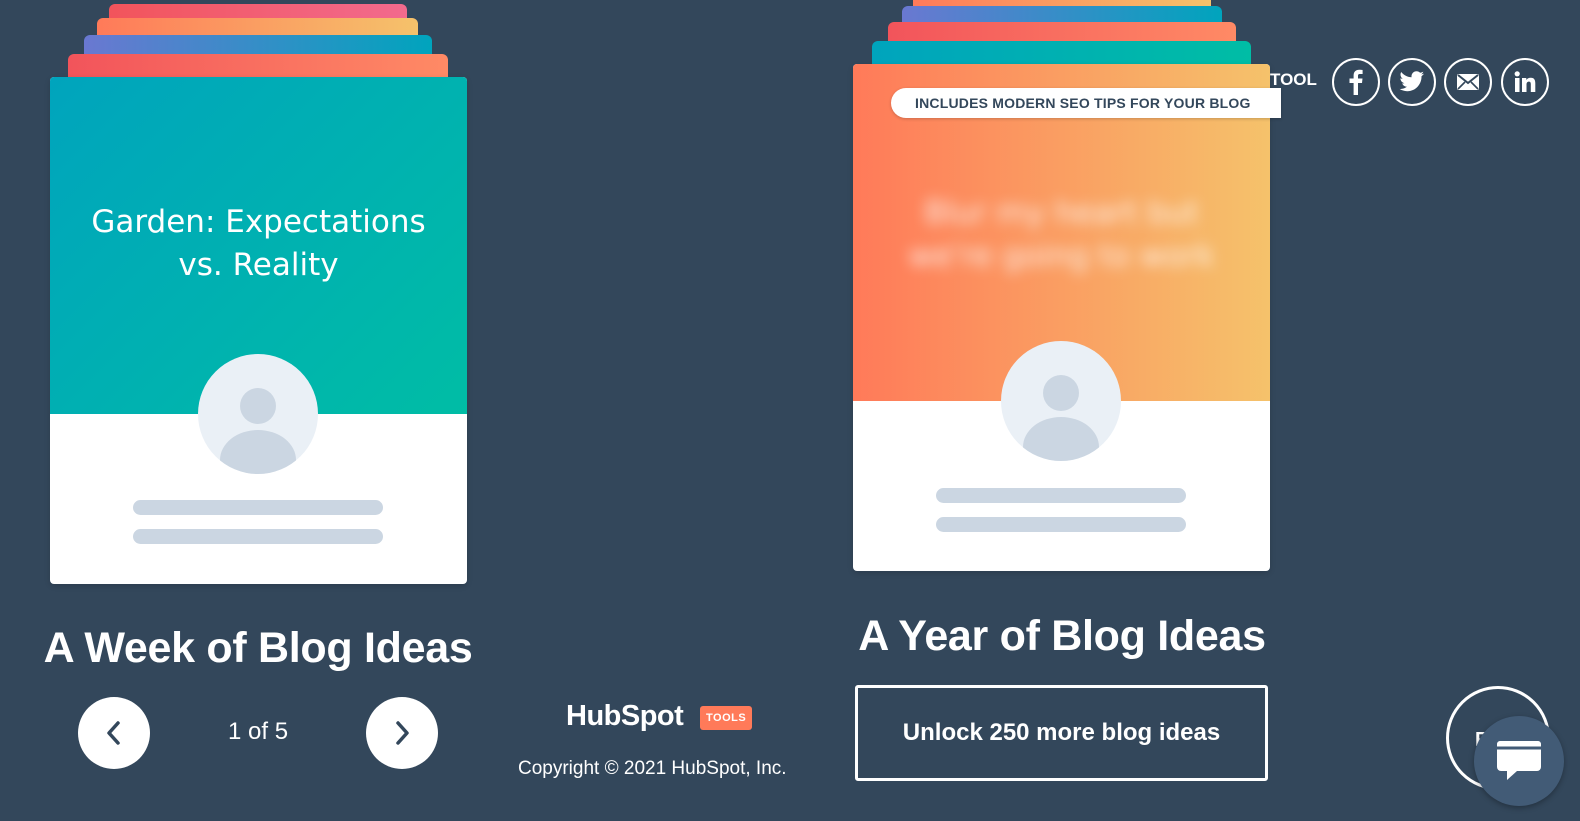 The width and height of the screenshot is (1580, 821). Describe the element at coordinates (726, 718) in the screenshot. I see `tools-badge: TOOLS` at that location.